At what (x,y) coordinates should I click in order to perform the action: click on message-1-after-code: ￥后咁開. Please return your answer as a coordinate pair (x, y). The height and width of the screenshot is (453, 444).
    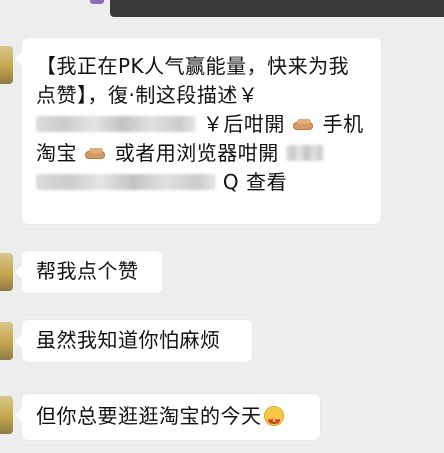
    Looking at the image, I should click on (243, 124).